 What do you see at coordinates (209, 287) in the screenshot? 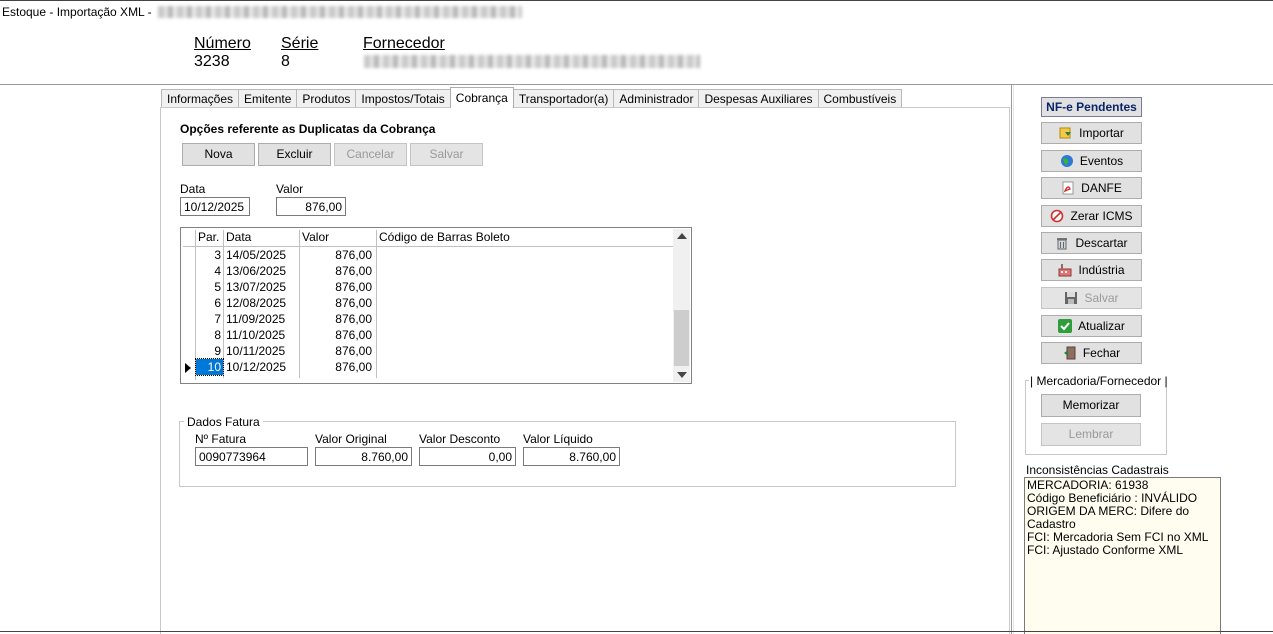
I see `cell-par: 5` at bounding box center [209, 287].